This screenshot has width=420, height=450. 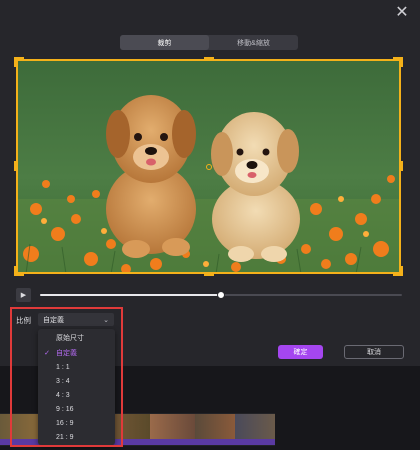 I want to click on play-icon: ▶, so click(x=23, y=295).